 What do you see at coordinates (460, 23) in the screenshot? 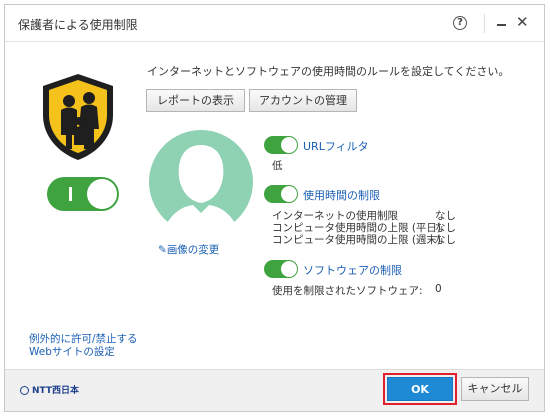
I see `help-icon: ?` at bounding box center [460, 23].